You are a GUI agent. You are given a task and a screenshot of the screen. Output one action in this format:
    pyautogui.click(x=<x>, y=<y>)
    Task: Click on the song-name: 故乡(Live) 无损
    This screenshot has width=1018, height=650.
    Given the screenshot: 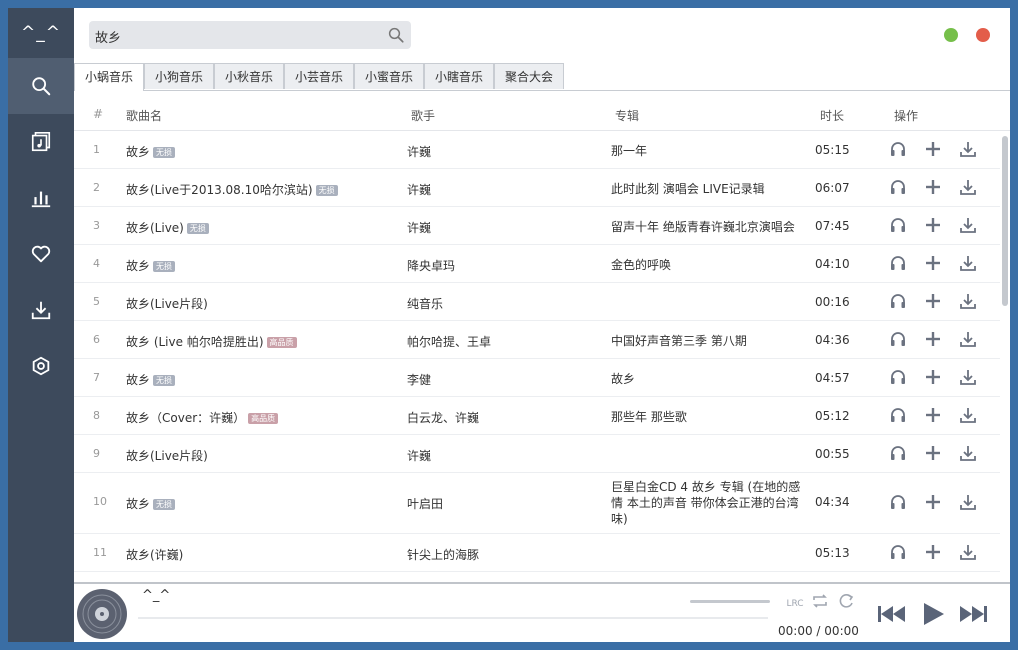 What is the action you would take?
    pyautogui.click(x=167, y=227)
    